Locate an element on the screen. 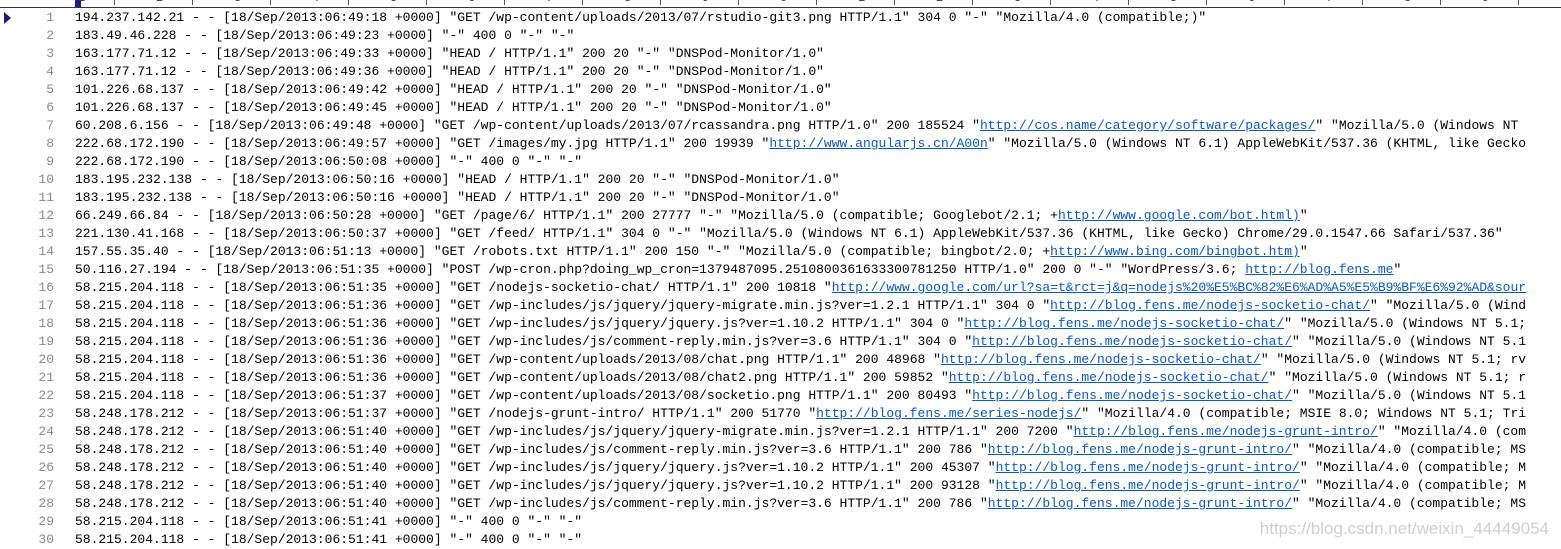 The image size is (1561, 549). url-link: http://blog.fens.me is located at coordinates (1319, 269).